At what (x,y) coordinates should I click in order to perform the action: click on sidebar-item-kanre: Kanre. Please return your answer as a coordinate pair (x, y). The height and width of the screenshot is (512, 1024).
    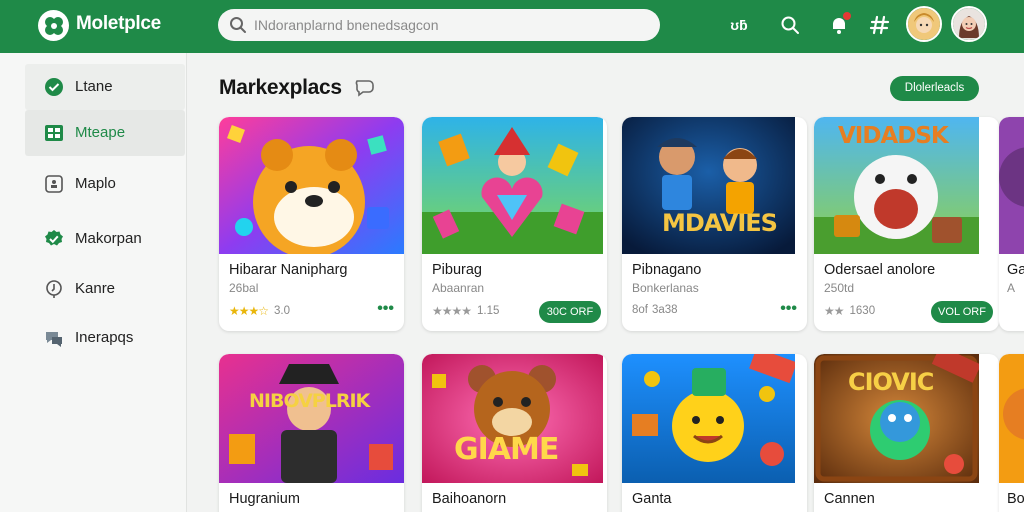
    Looking at the image, I should click on (105, 289).